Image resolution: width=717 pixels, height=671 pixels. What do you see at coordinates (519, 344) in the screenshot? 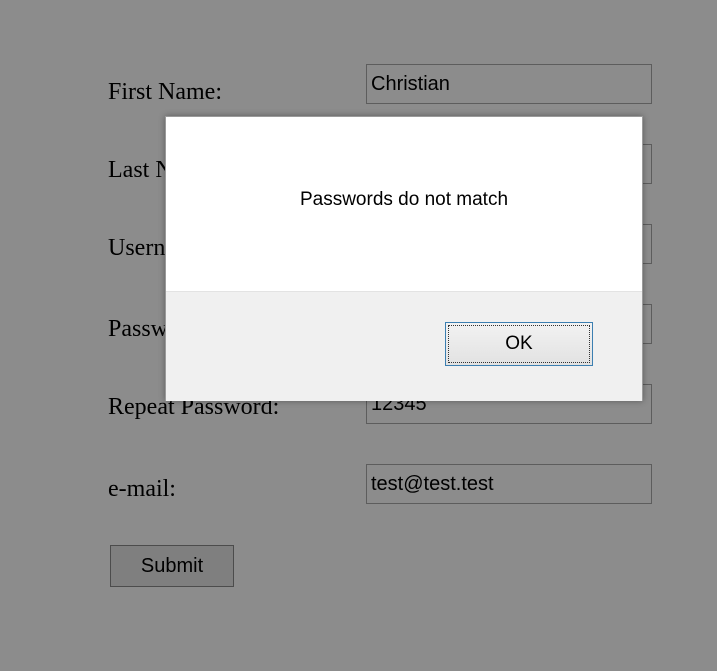
I see `ok-button: OK` at bounding box center [519, 344].